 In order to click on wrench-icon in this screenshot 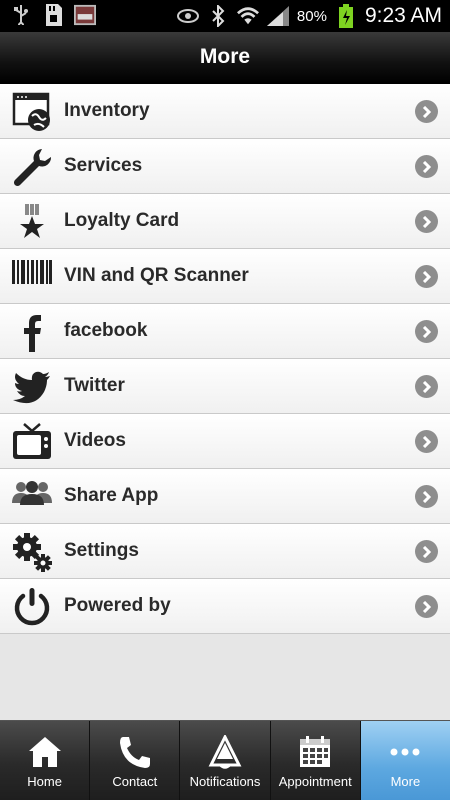, I will do `click(32, 167)`.